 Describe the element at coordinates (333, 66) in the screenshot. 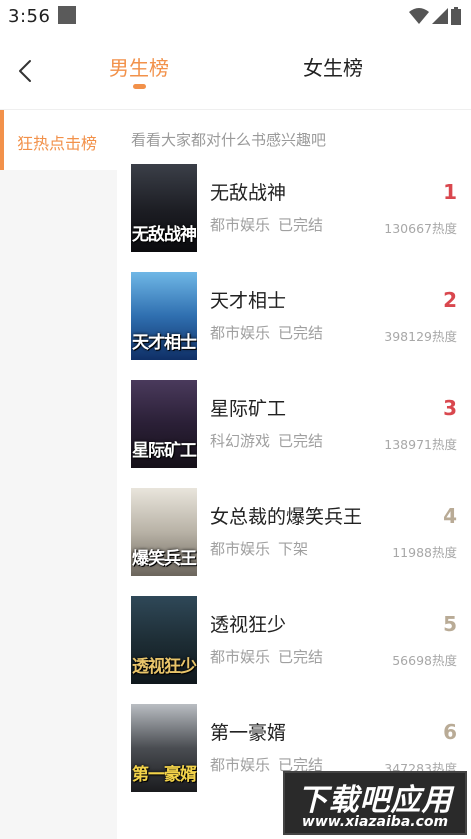

I see `tab-female-rank: 女生榜` at that location.